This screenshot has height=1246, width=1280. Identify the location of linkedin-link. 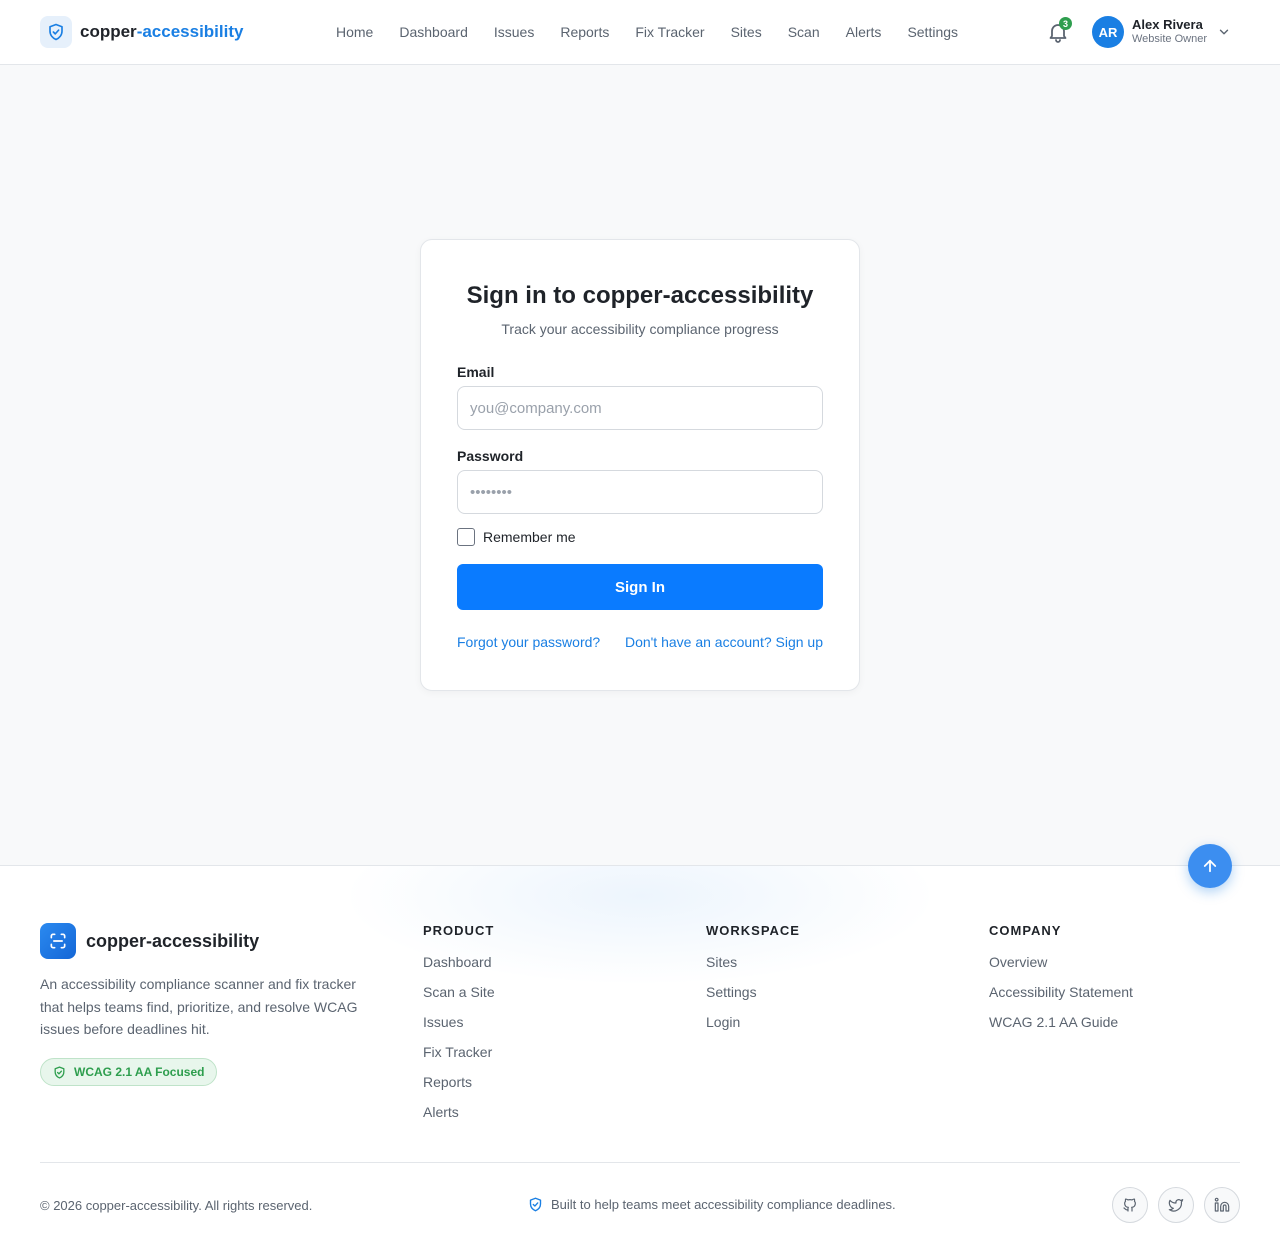
(1222, 1205).